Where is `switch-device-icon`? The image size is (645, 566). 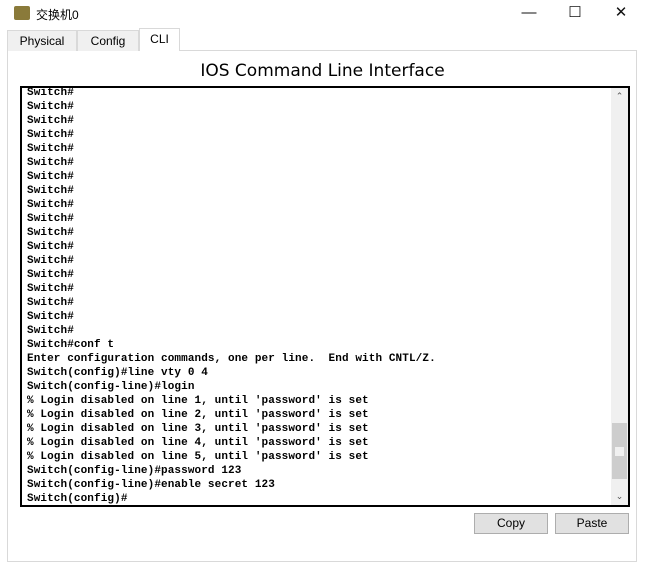 switch-device-icon is located at coordinates (22, 13).